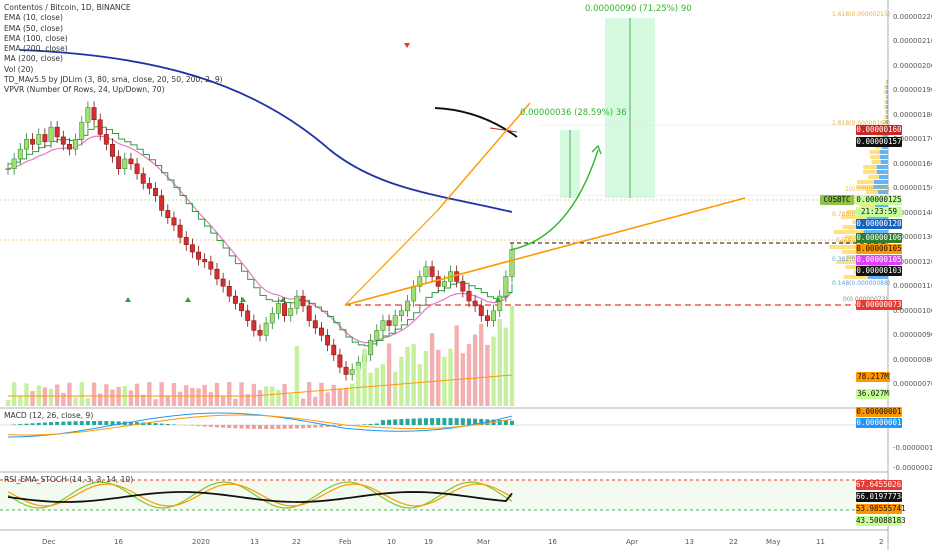 Image resolution: width=932 pixels, height=550 pixels. I want to click on time-axis-label: 13, so click(689, 542).